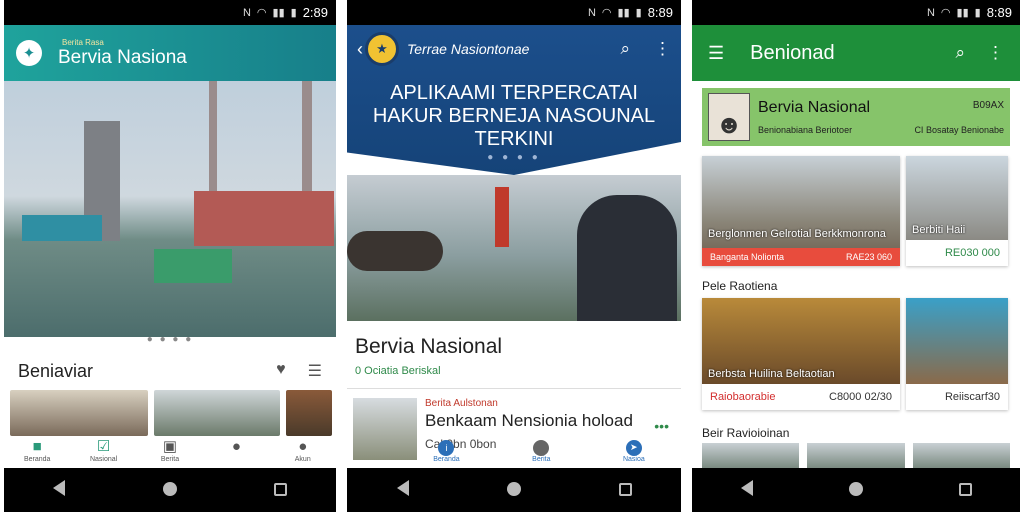 The height and width of the screenshot is (512, 1024). What do you see at coordinates (446, 447) in the screenshot?
I see `info-icon: i` at bounding box center [446, 447].